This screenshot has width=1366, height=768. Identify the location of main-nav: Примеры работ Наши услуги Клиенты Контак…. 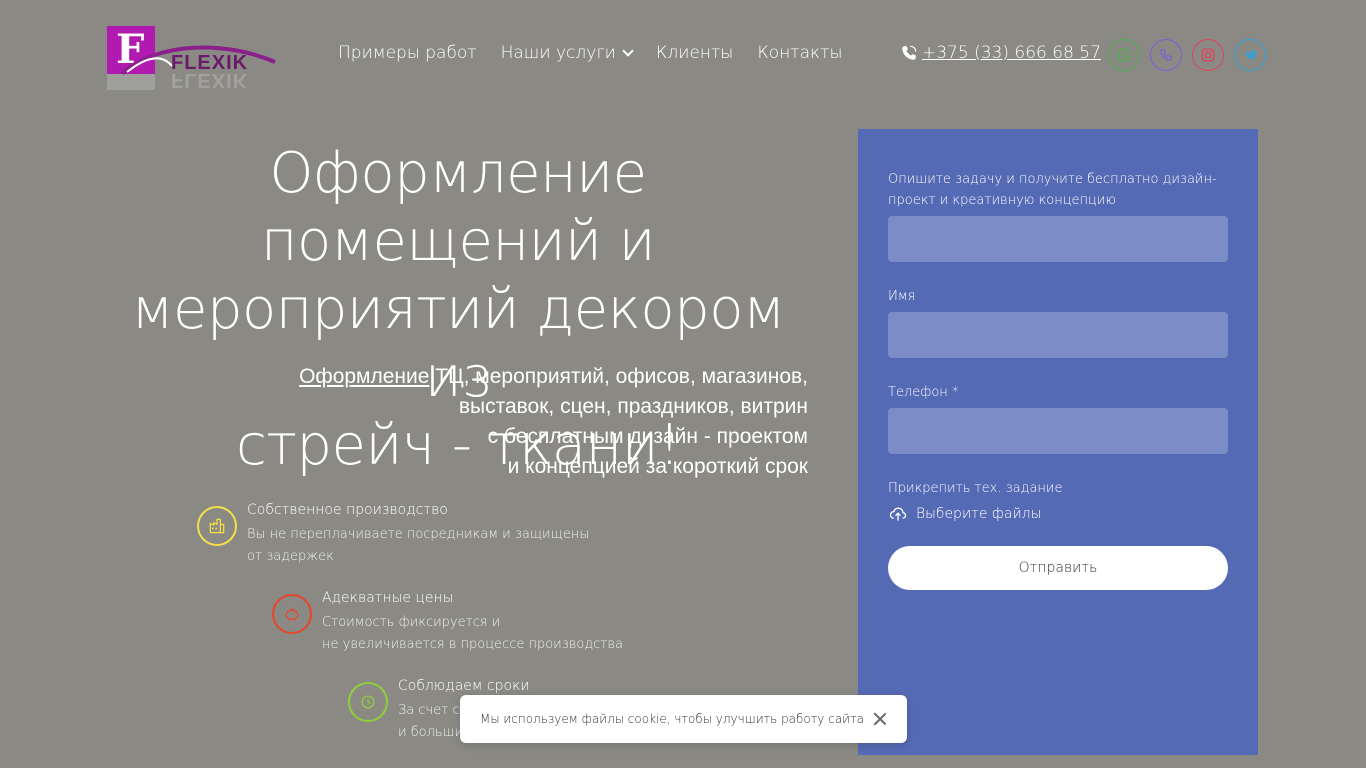
(590, 53).